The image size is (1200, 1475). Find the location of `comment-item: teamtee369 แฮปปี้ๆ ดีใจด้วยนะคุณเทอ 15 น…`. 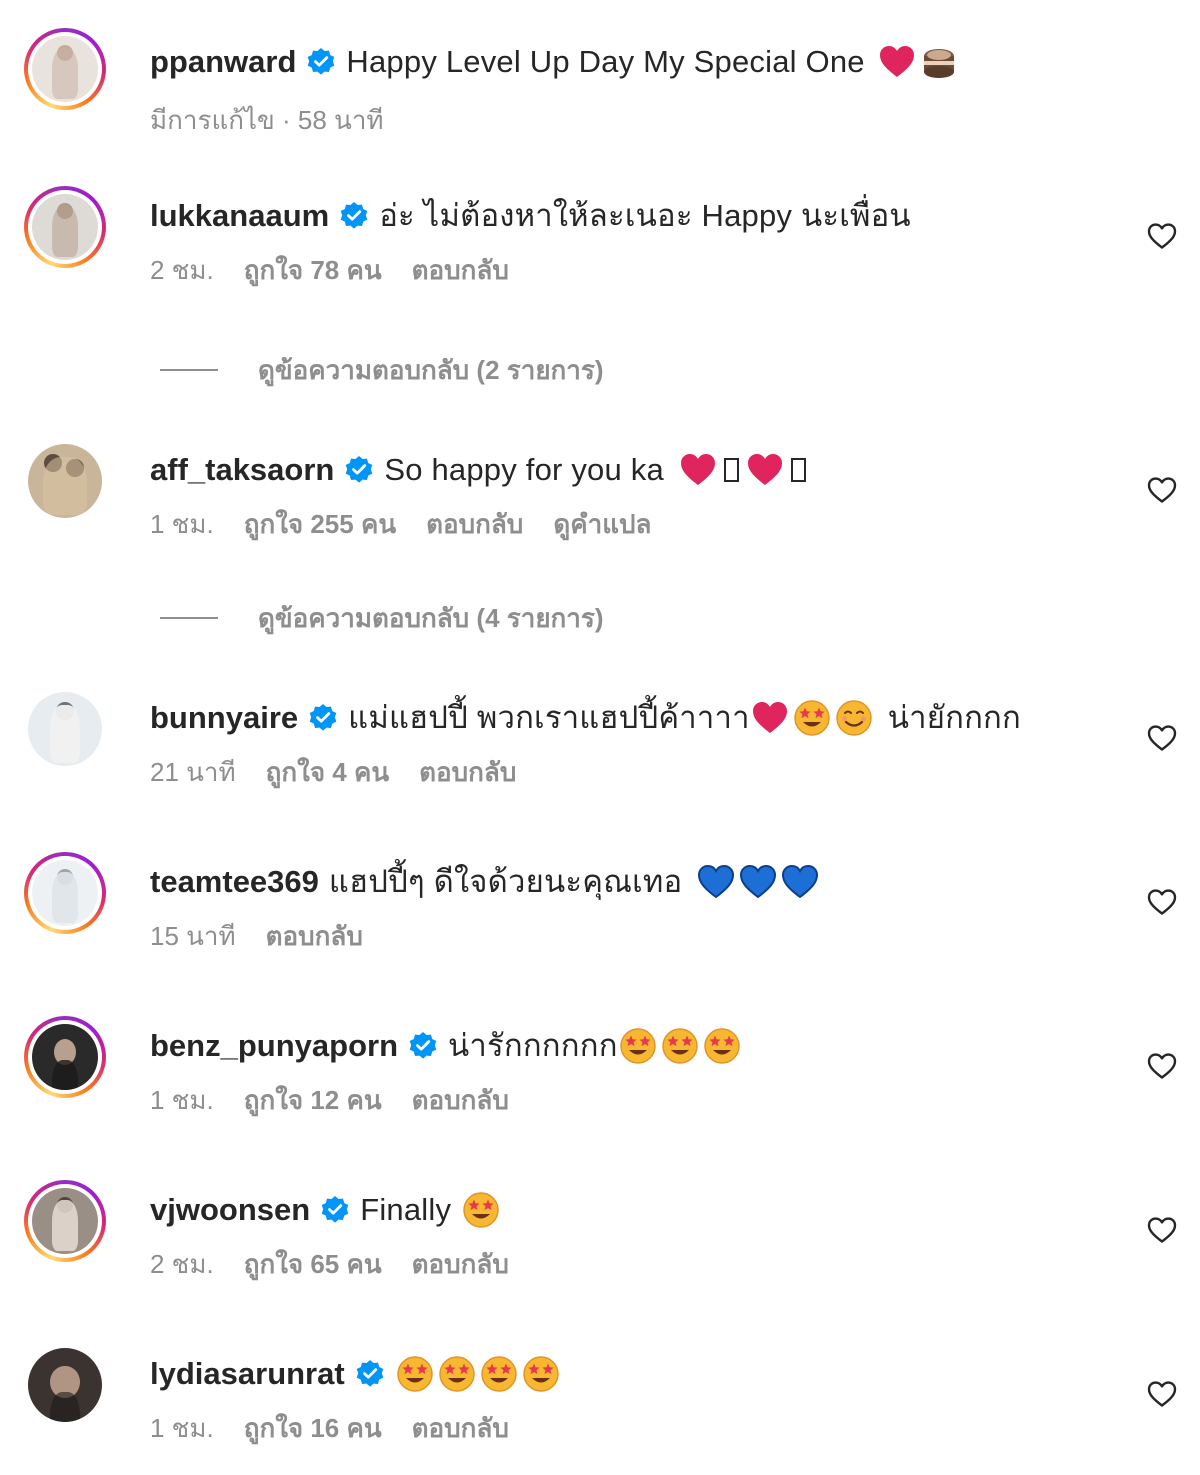

comment-item: teamtee369 แฮปปี้ๆ ดีใจด้วยนะคุณเทอ 15 น… is located at coordinates (600, 917).